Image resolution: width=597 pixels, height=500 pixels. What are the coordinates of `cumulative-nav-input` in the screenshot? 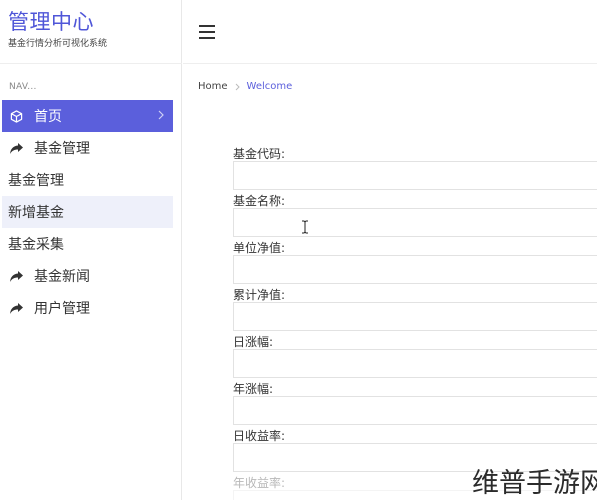 It's located at (415, 316).